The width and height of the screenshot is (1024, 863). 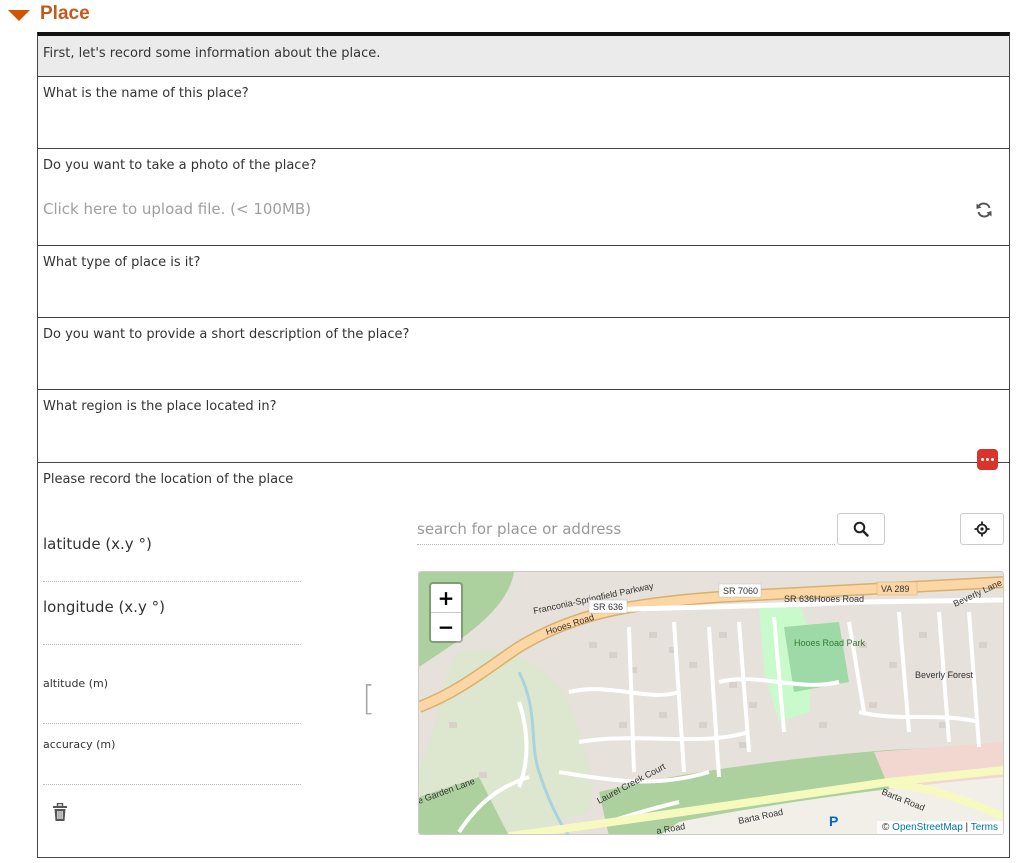 I want to click on latitude-input, so click(x=172, y=581).